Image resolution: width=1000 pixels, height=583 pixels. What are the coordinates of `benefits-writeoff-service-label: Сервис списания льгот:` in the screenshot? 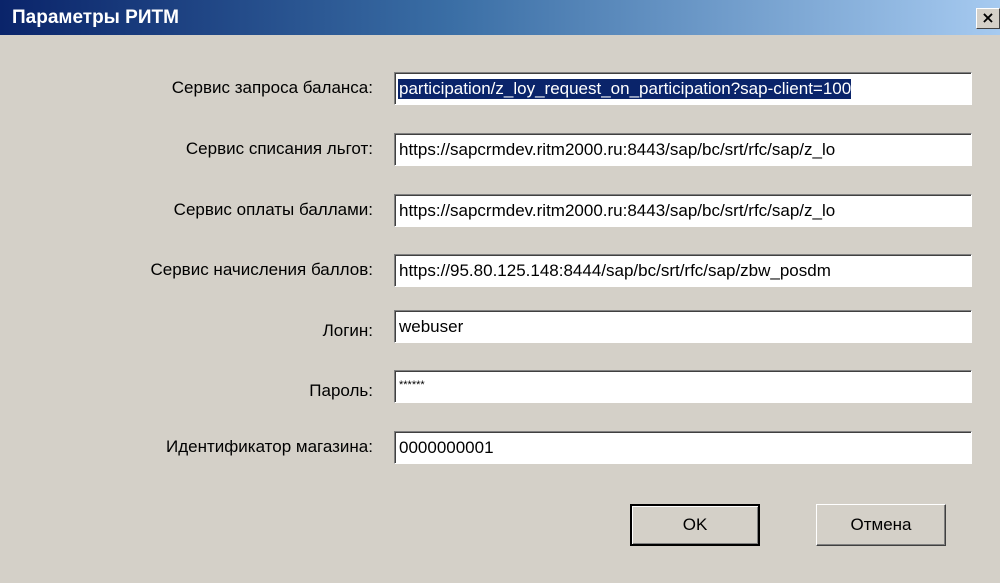 It's located at (279, 148).